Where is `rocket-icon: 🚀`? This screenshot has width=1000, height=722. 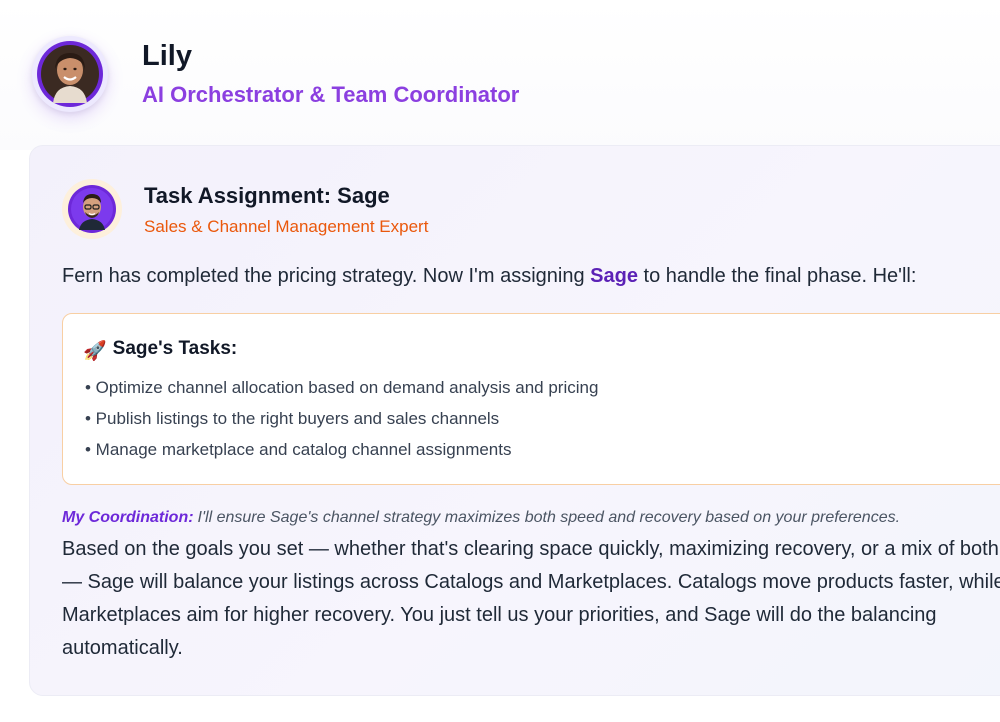 rocket-icon: 🚀 is located at coordinates (95, 351).